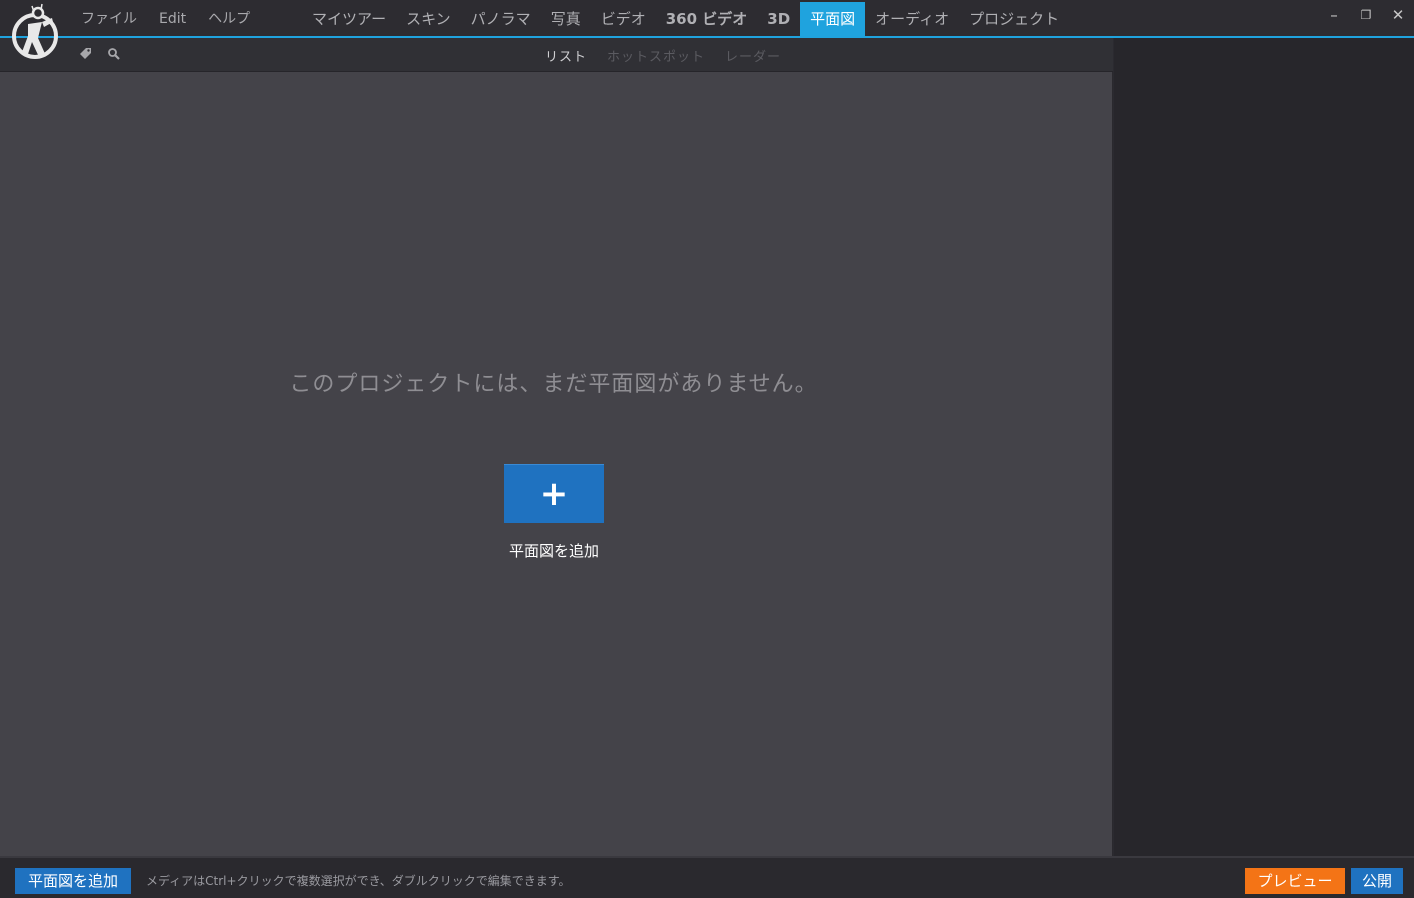 This screenshot has height=898, width=1414. What do you see at coordinates (86, 54) in the screenshot?
I see `tag-icon` at bounding box center [86, 54].